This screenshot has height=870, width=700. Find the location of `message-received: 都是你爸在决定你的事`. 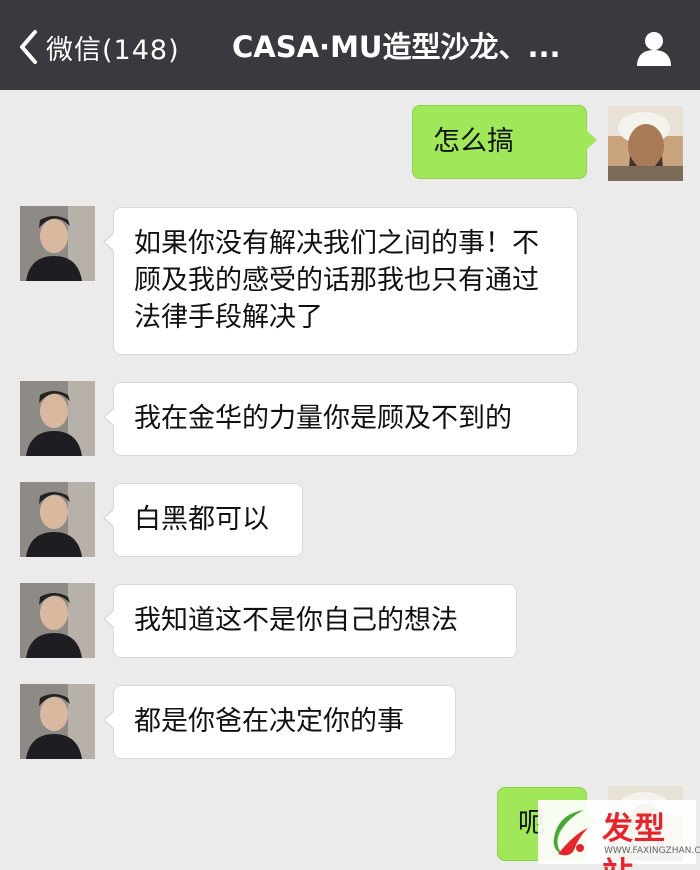

message-received: 都是你爸在决定你的事 is located at coordinates (279, 722).